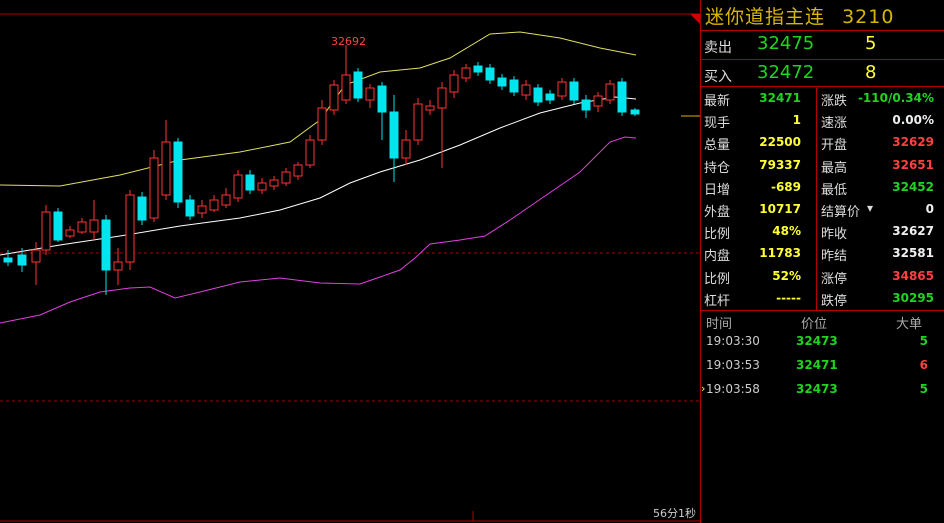 The height and width of the screenshot is (523, 944). I want to click on quote-label: 杠杆, so click(717, 301).